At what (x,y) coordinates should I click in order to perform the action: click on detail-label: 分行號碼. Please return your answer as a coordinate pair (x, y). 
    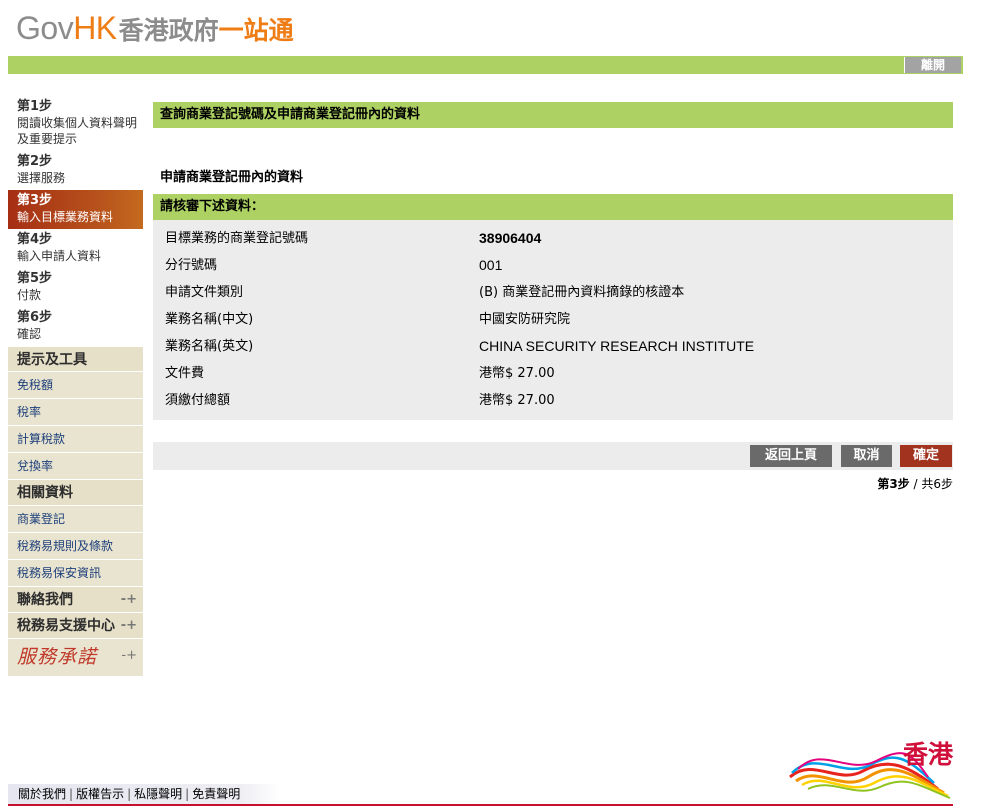
    Looking at the image, I should click on (191, 265).